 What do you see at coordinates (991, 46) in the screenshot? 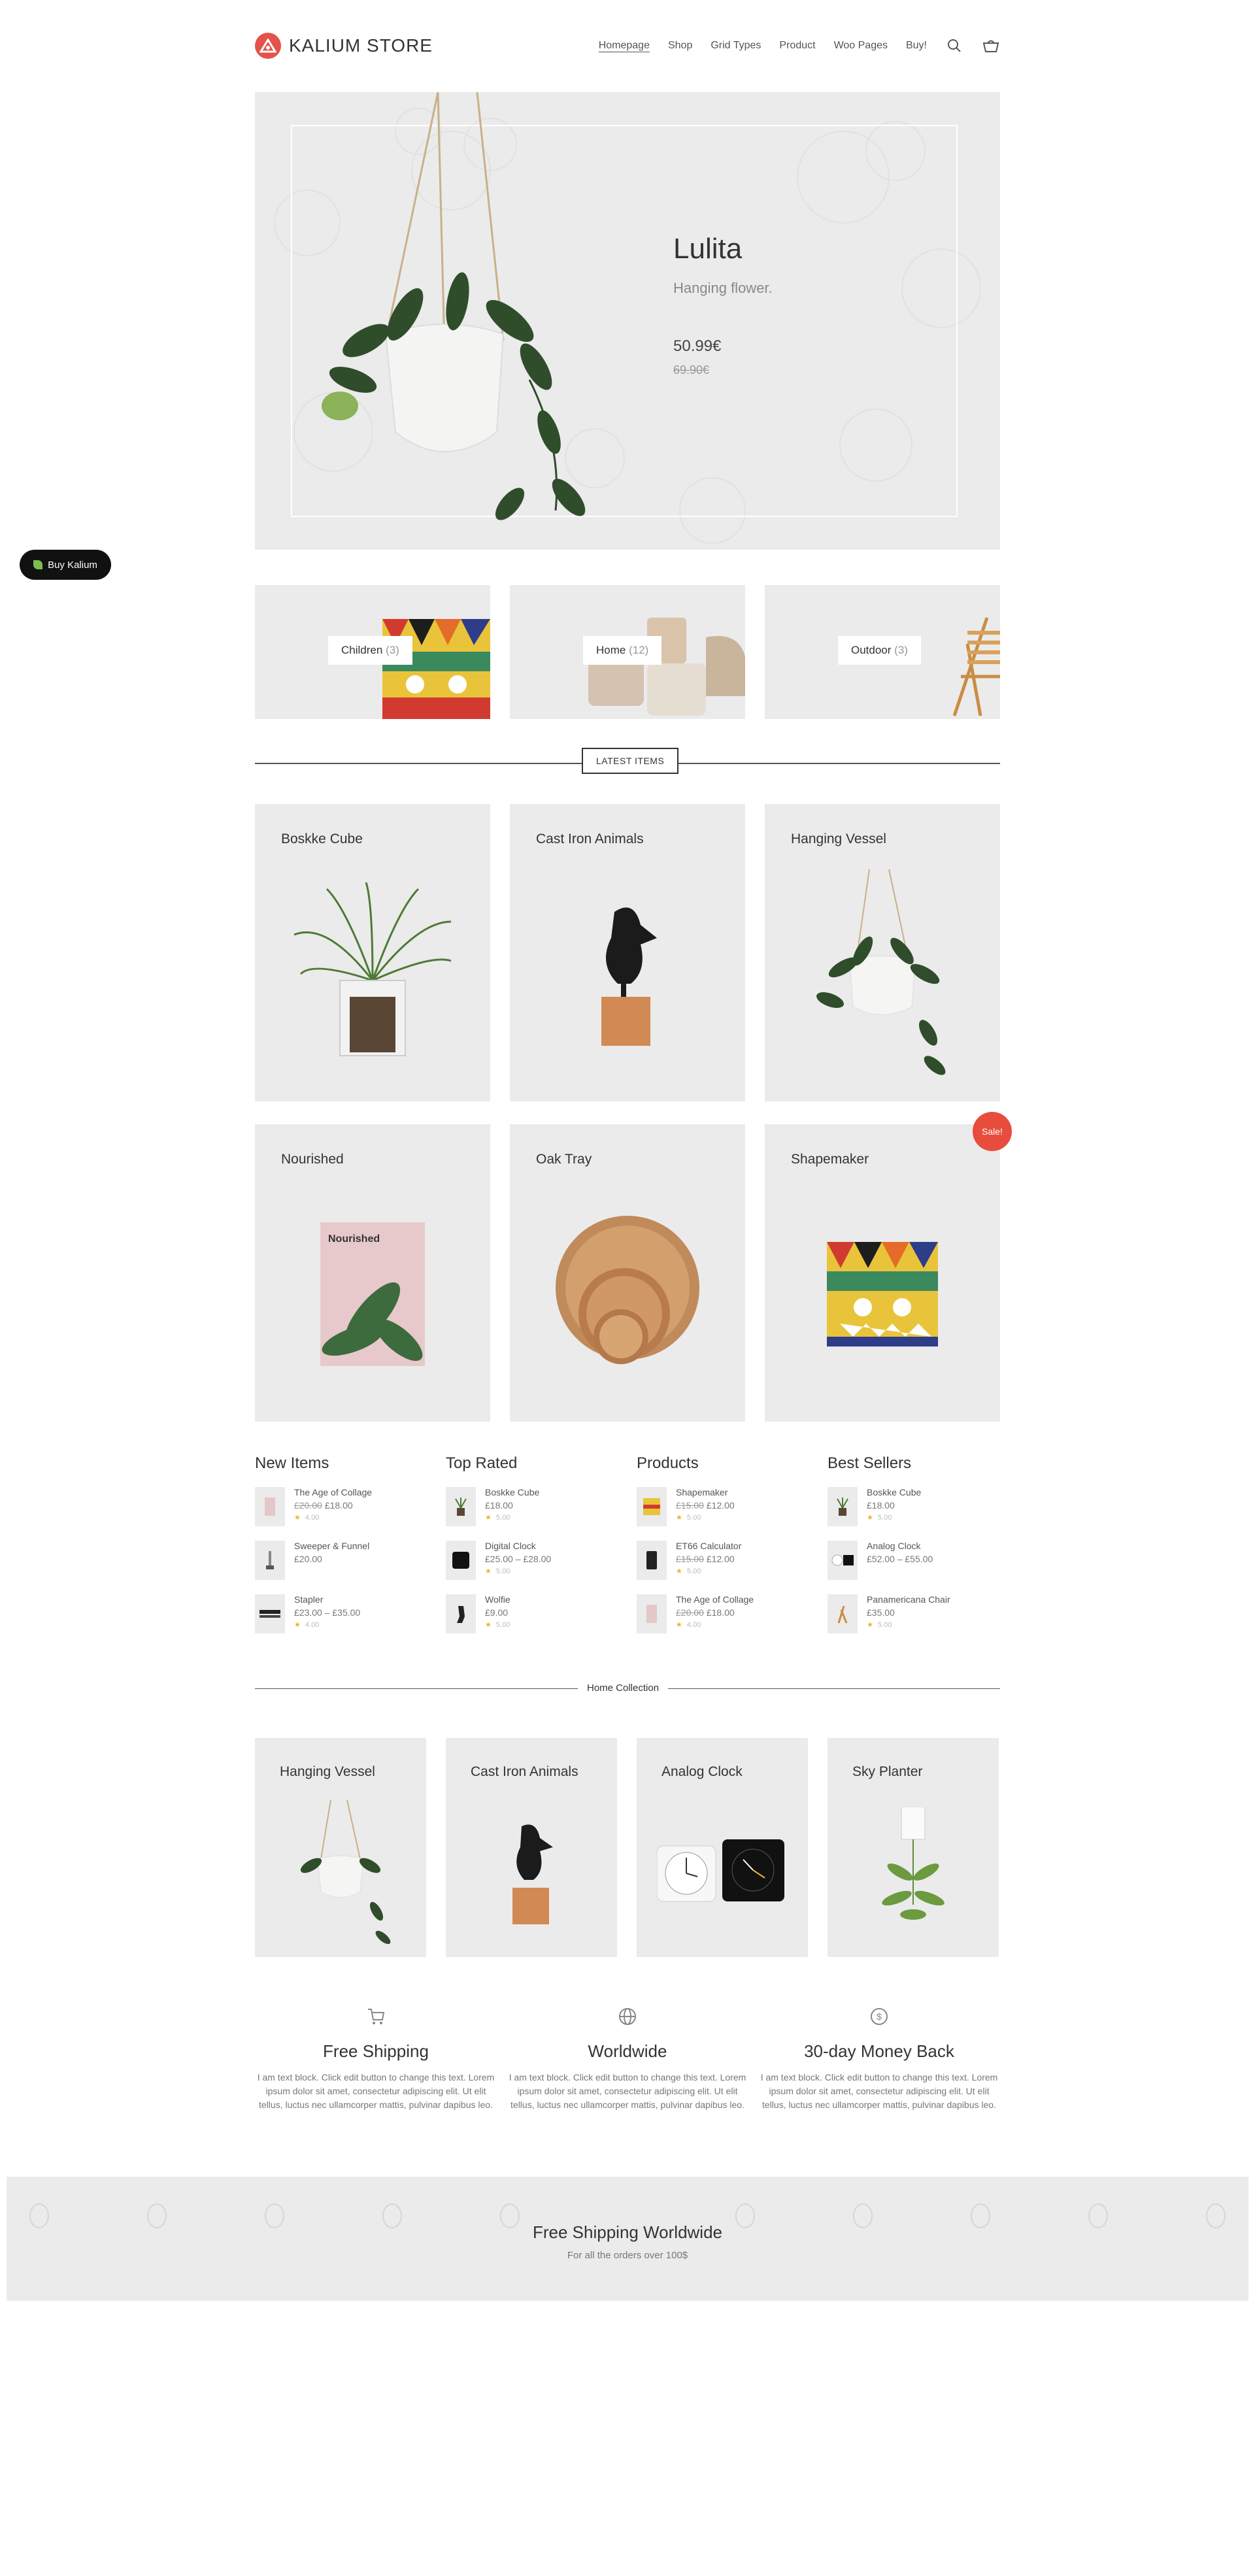
I see `basket-icon` at bounding box center [991, 46].